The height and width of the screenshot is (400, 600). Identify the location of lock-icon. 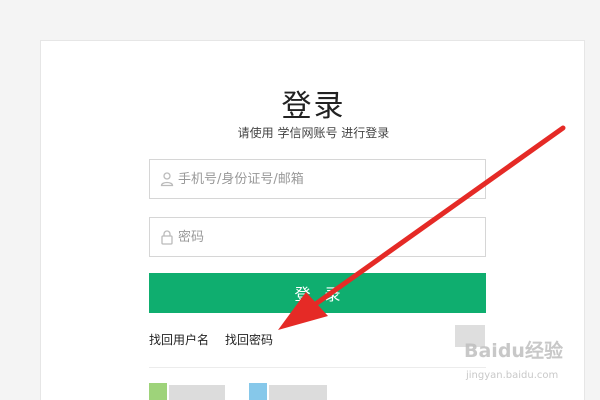
(167, 237).